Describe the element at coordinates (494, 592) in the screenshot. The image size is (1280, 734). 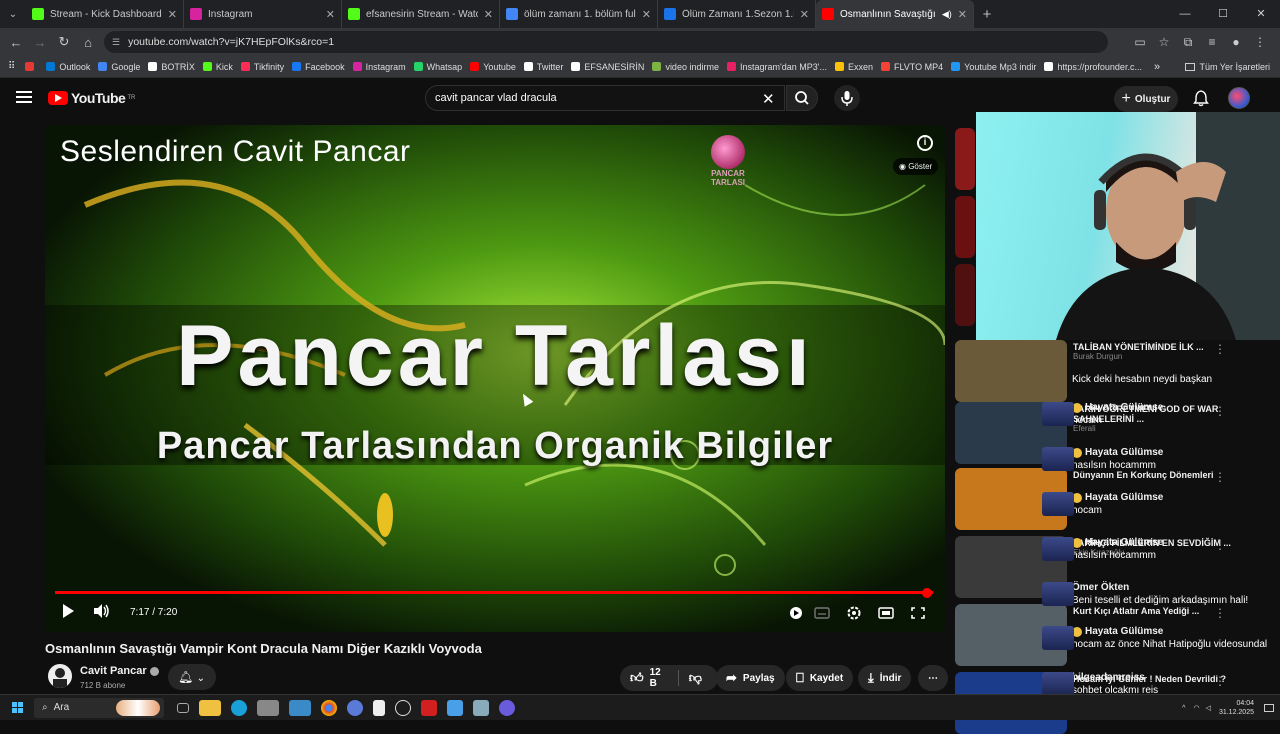
I see `progress-bar` at that location.